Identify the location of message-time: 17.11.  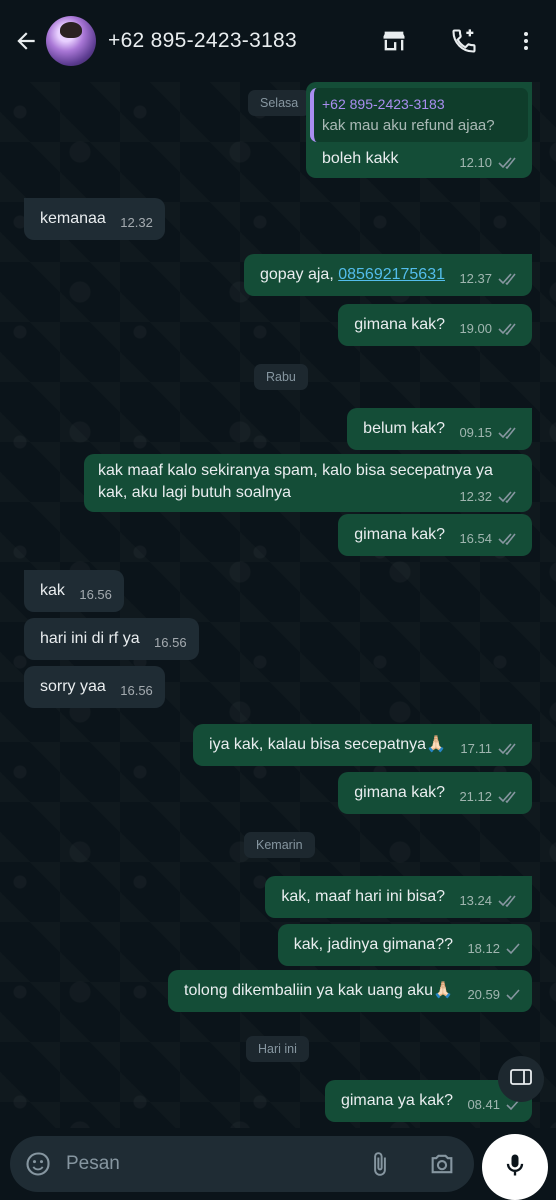
(476, 748).